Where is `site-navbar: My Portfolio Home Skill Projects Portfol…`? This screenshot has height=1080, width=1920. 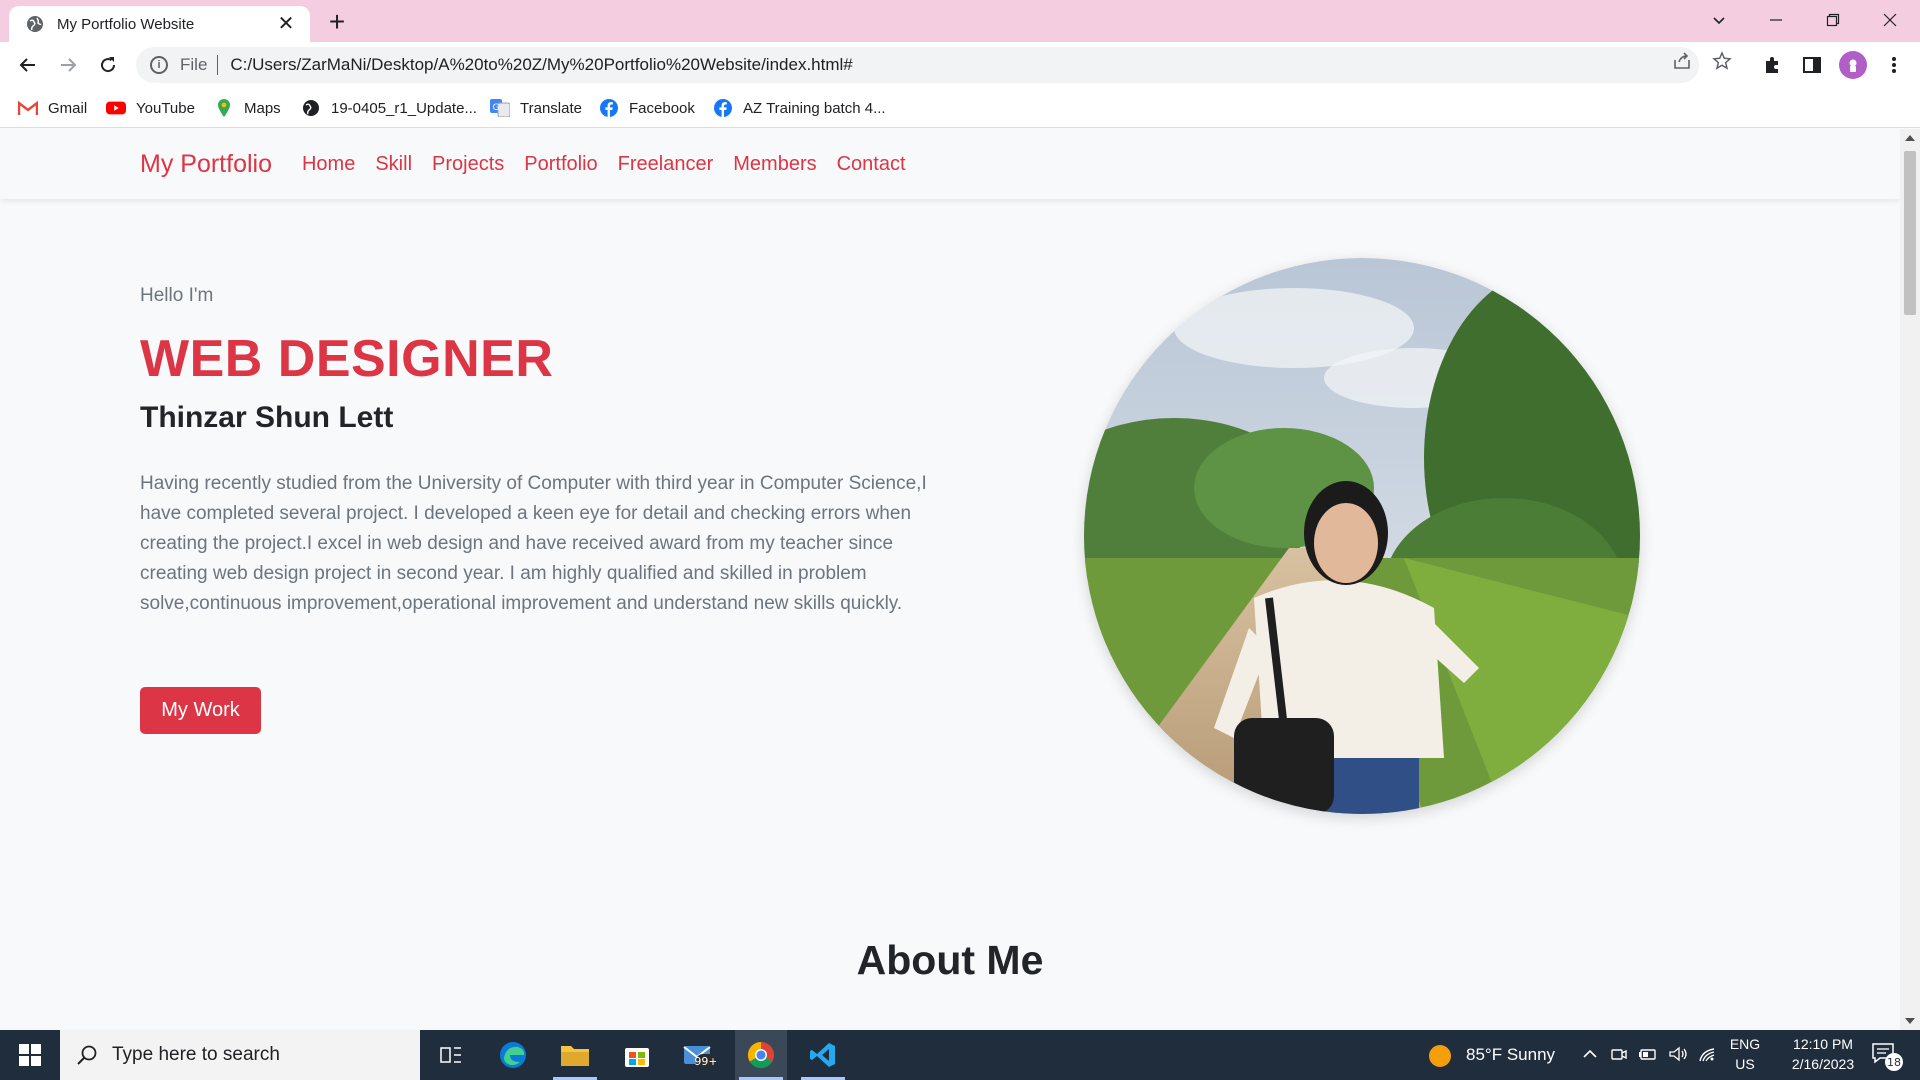 site-navbar: My Portfolio Home Skill Projects Portfol… is located at coordinates (950, 164).